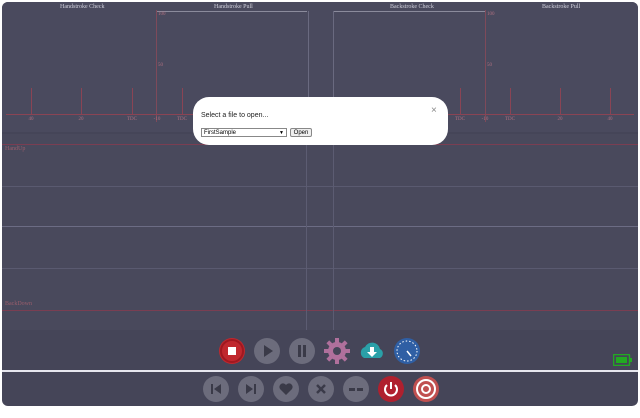  I want to click on dash-icon, so click(356, 389).